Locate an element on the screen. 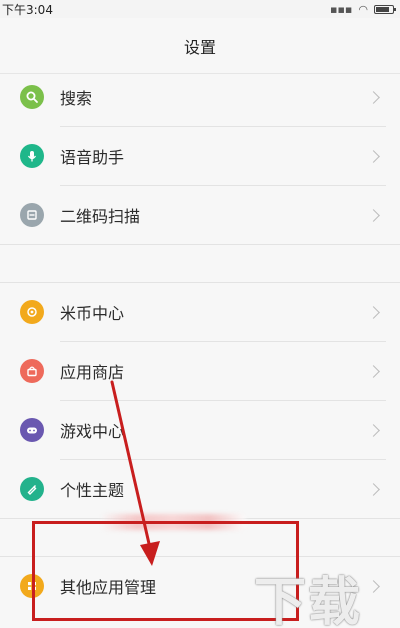 This screenshot has width=400, height=628. search-icon is located at coordinates (32, 97).